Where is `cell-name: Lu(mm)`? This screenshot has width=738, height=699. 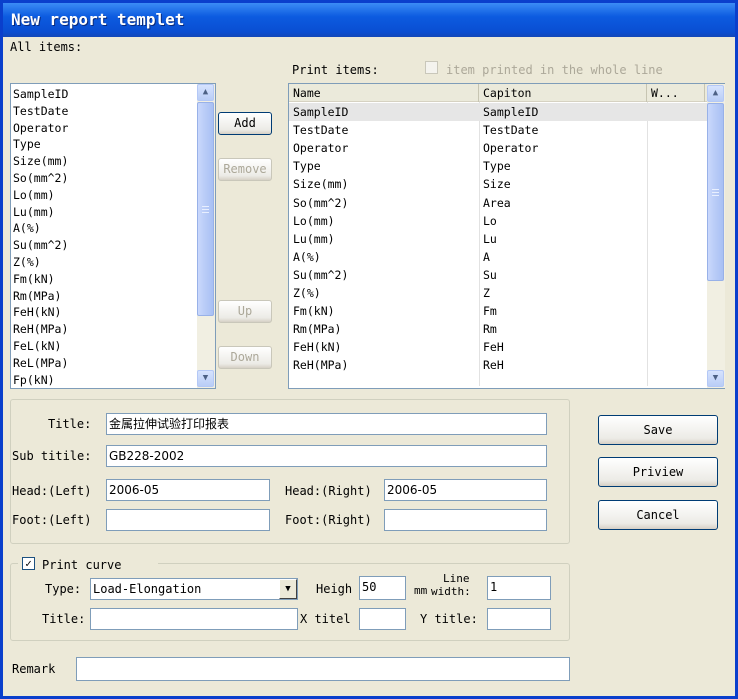
cell-name: Lu(mm) is located at coordinates (314, 238).